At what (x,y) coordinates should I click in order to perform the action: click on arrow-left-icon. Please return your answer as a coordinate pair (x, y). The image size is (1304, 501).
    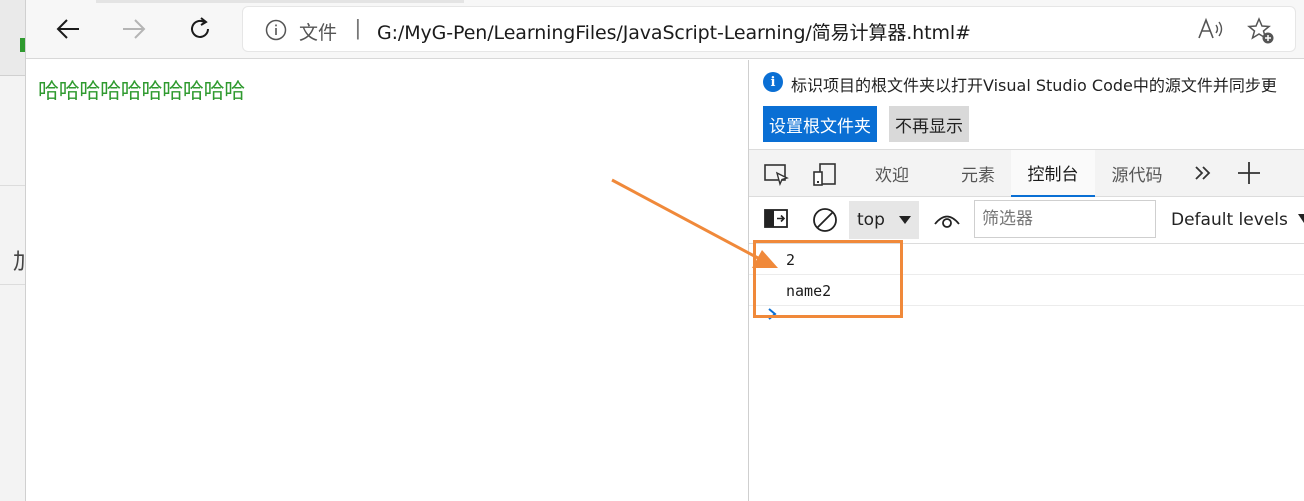
    Looking at the image, I should click on (67, 29).